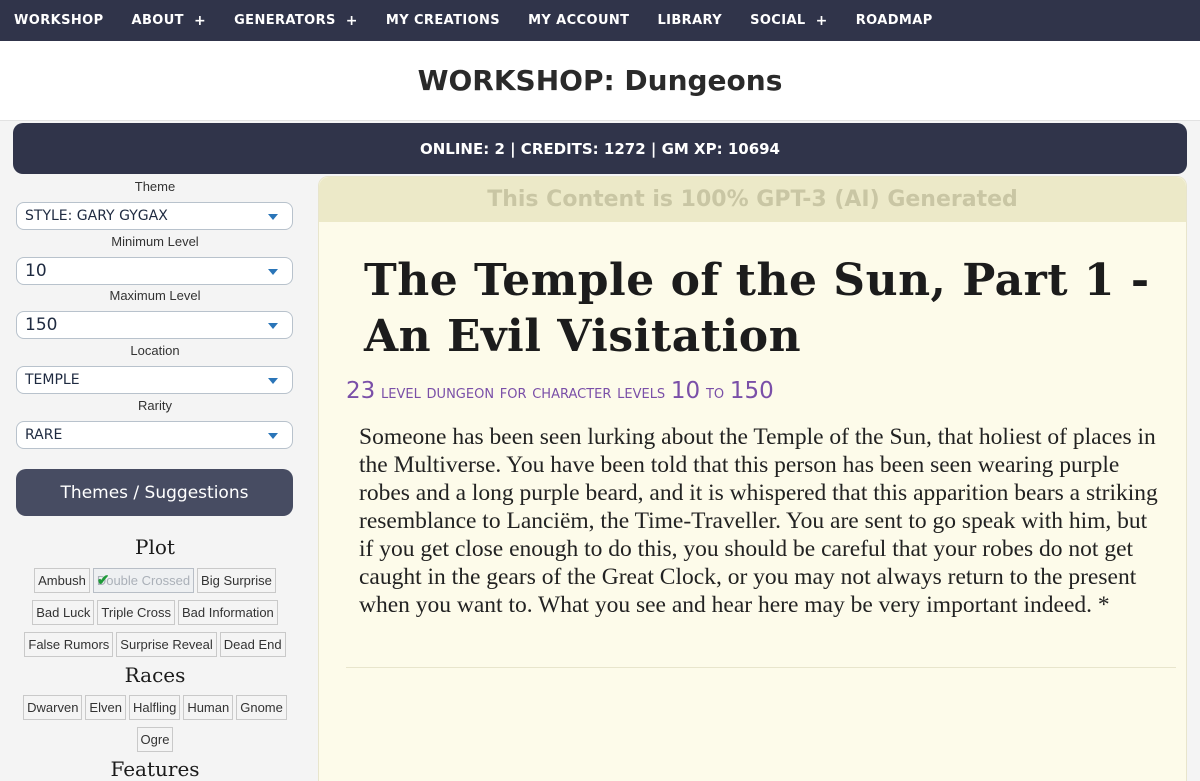 The width and height of the screenshot is (1200, 781). I want to click on nav-label: MY CREATIONS, so click(443, 20).